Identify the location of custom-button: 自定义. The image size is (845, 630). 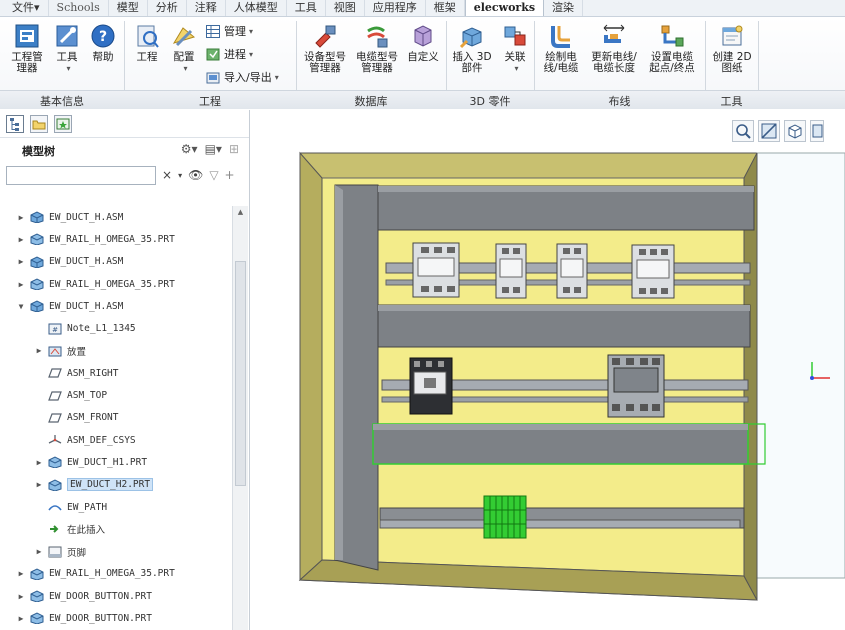
(423, 43).